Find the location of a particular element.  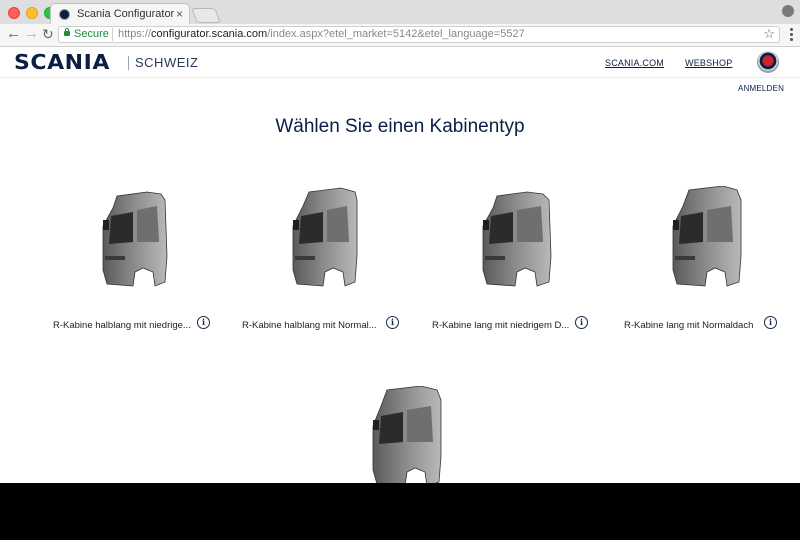

cab-card-4: R-Kabine lang mit Normaldach i is located at coordinates (705, 261).